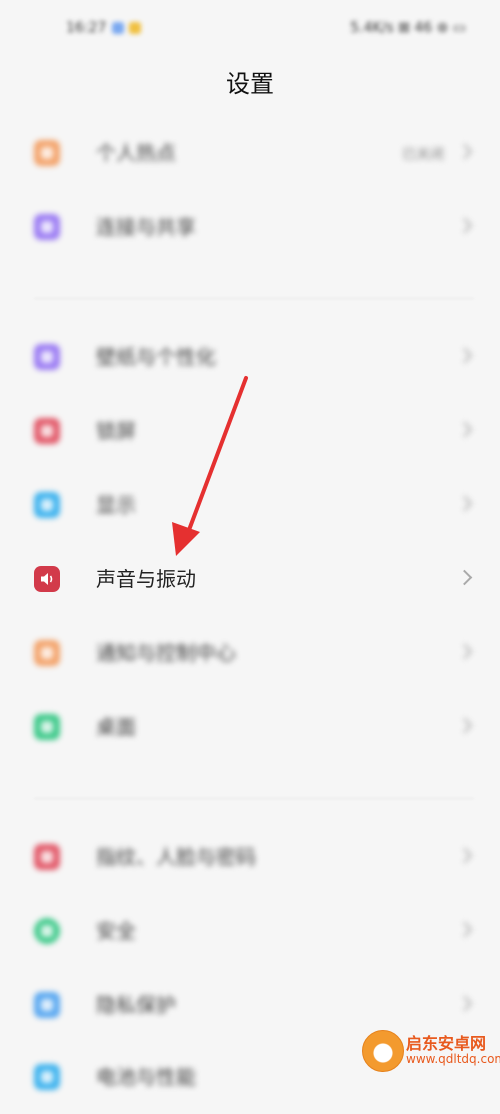 This screenshot has height=1114, width=500. What do you see at coordinates (116, 431) in the screenshot?
I see `settings-item-label: 锁屏` at bounding box center [116, 431].